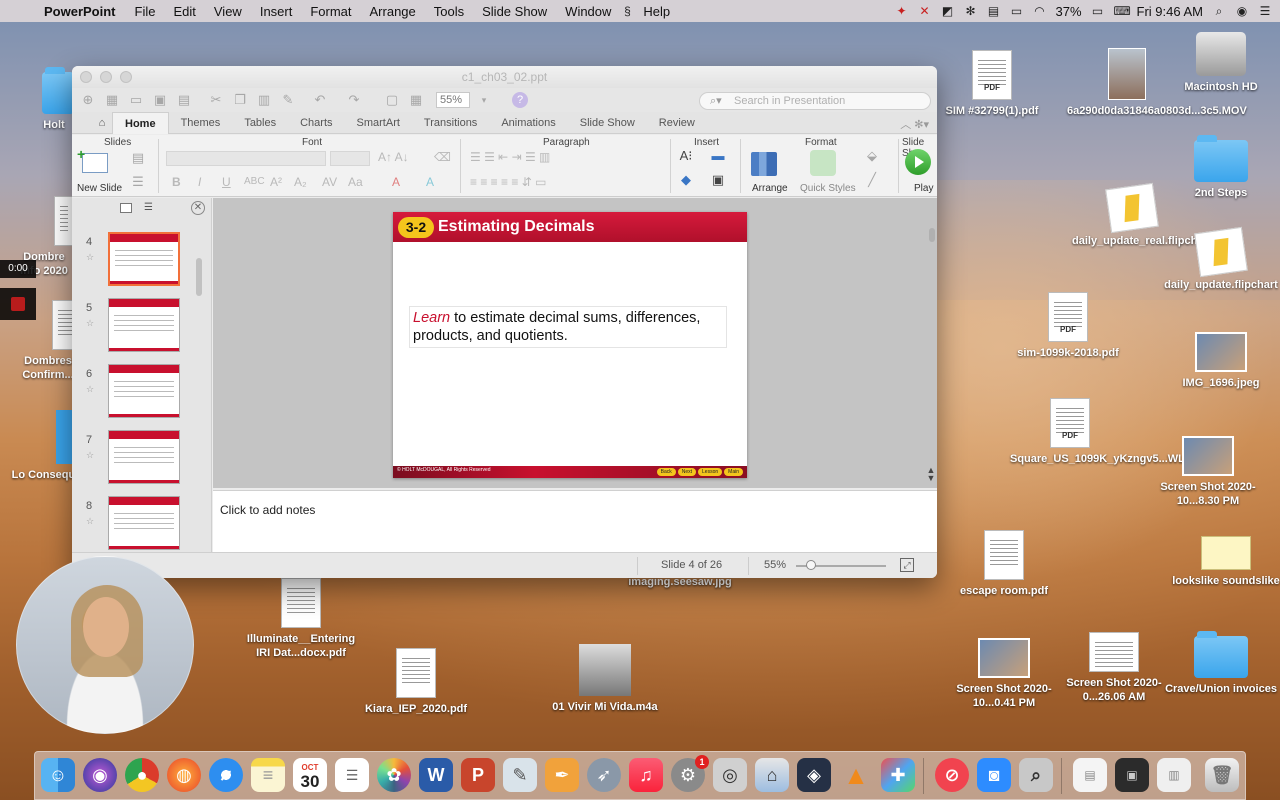  What do you see at coordinates (140, 122) in the screenshot?
I see `tab-home: Home` at bounding box center [140, 122].